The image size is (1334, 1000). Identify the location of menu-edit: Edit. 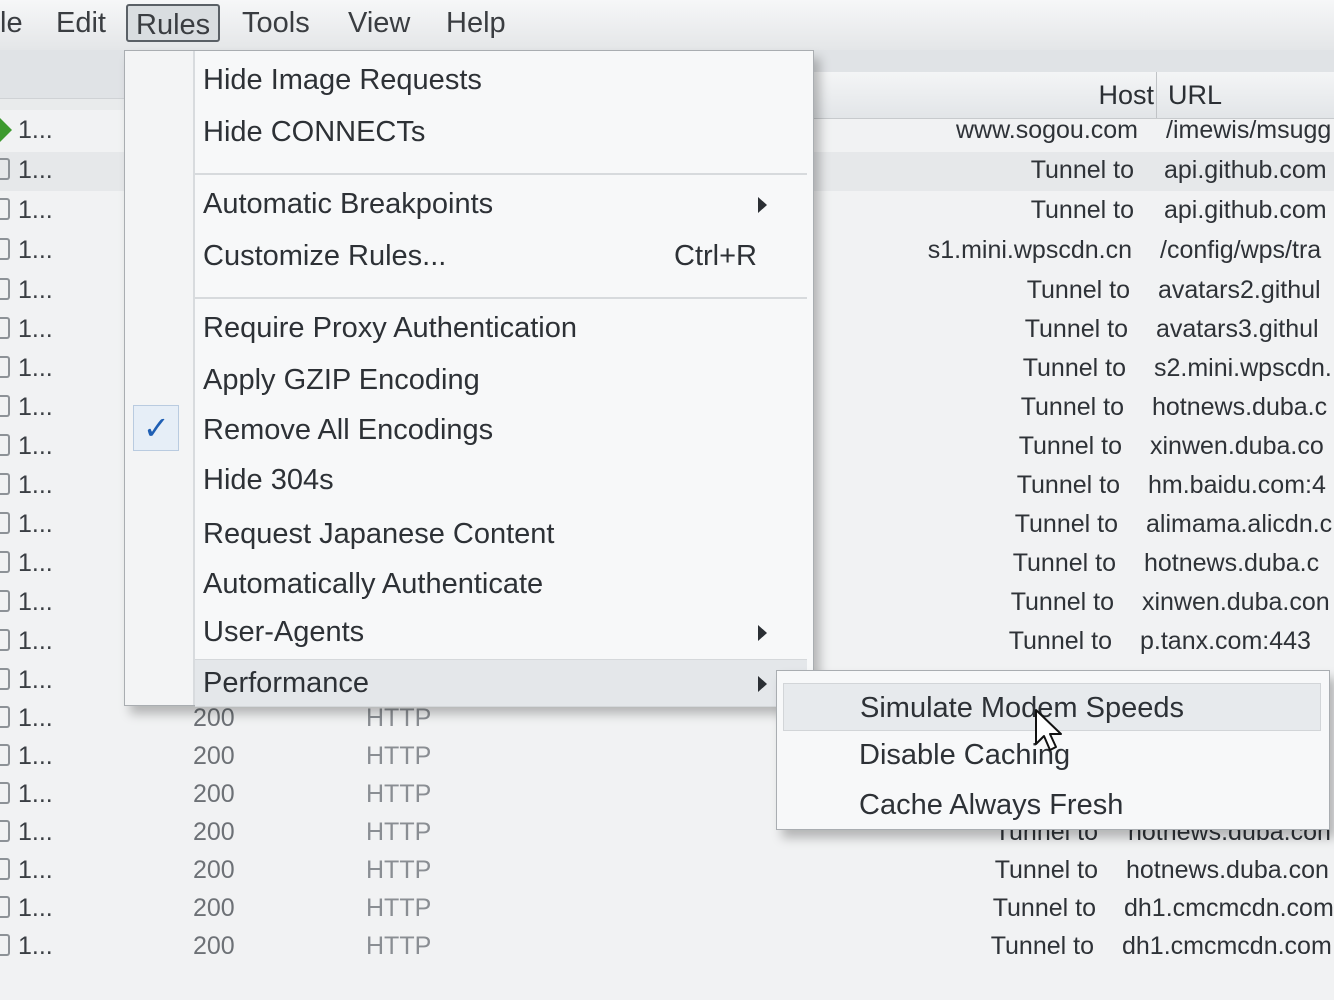
(81, 23).